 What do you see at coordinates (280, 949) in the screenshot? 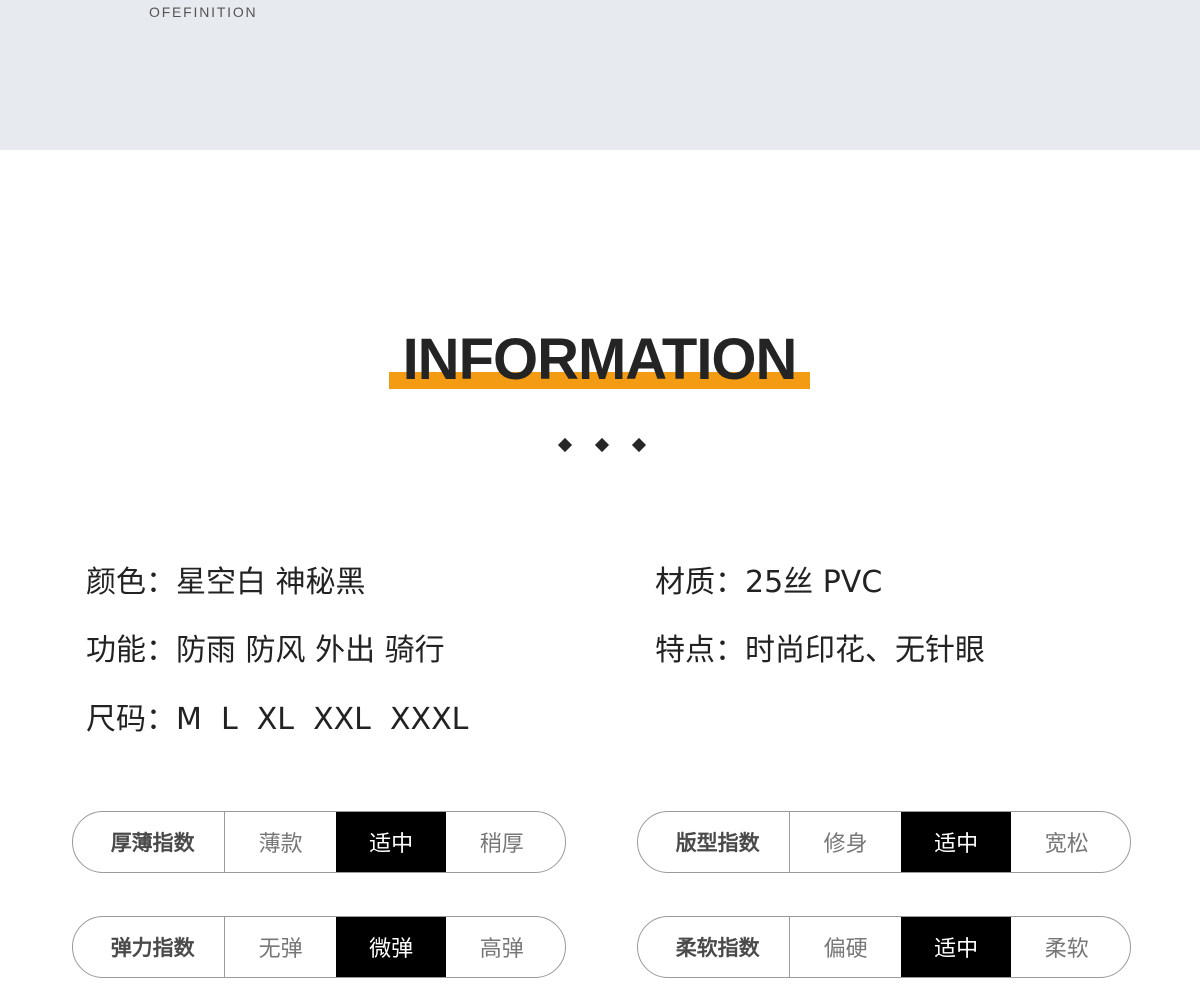
I see `rating-option: 无弹` at bounding box center [280, 949].